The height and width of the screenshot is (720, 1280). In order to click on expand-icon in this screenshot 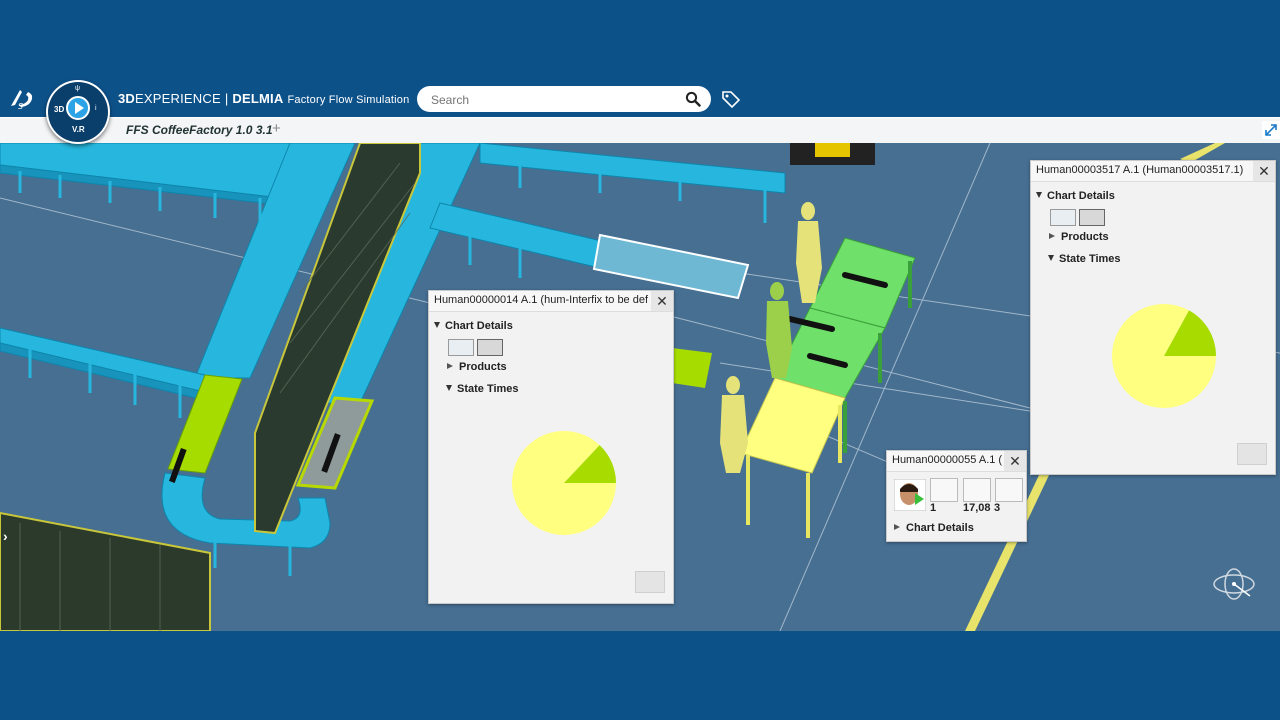, I will do `click(1271, 130)`.